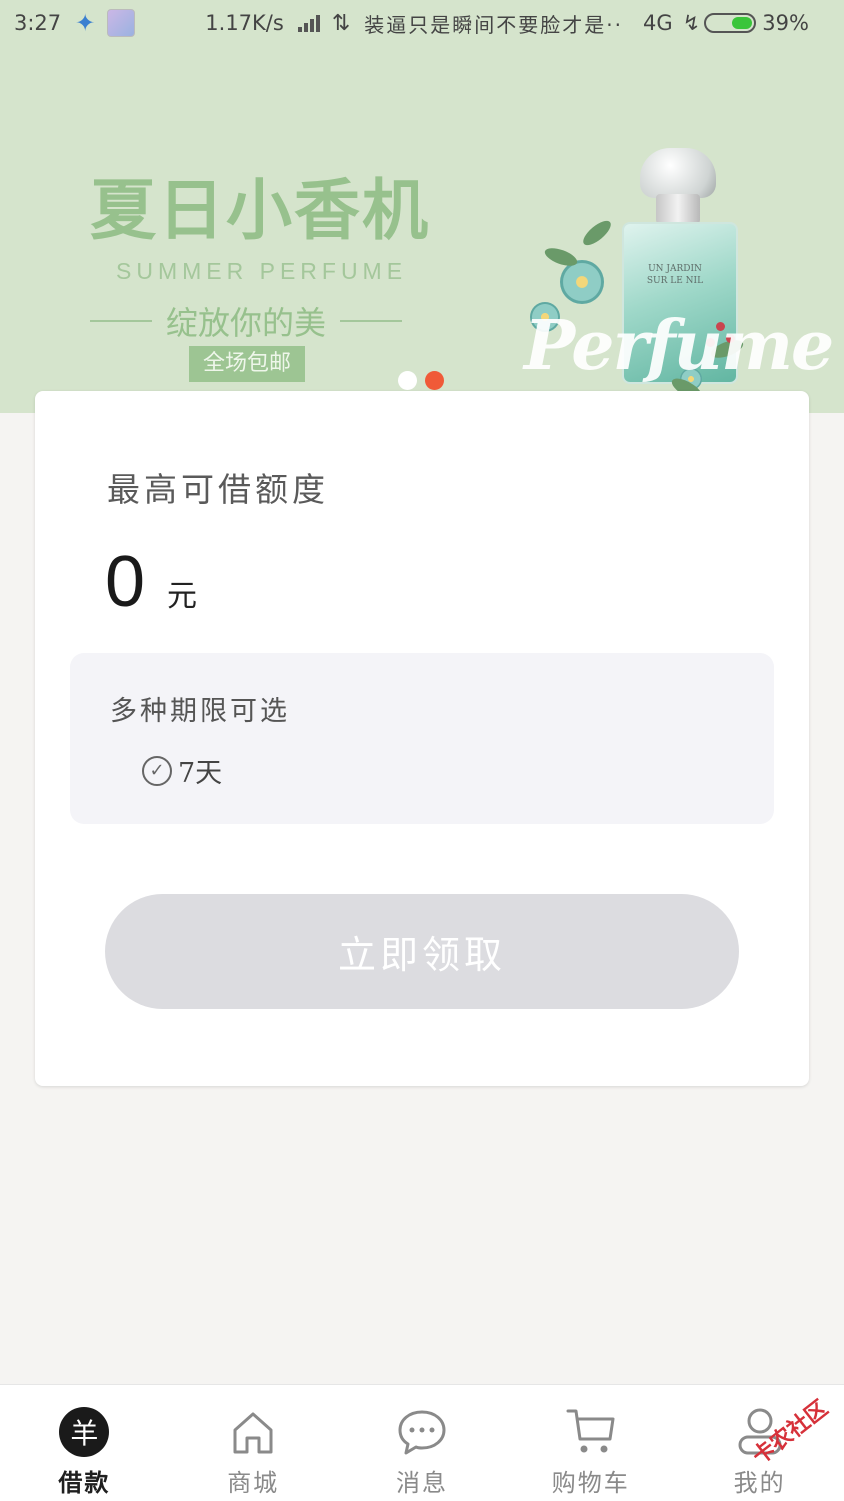  Describe the element at coordinates (84, 1432) in the screenshot. I see `loan-icon: 羊` at that location.